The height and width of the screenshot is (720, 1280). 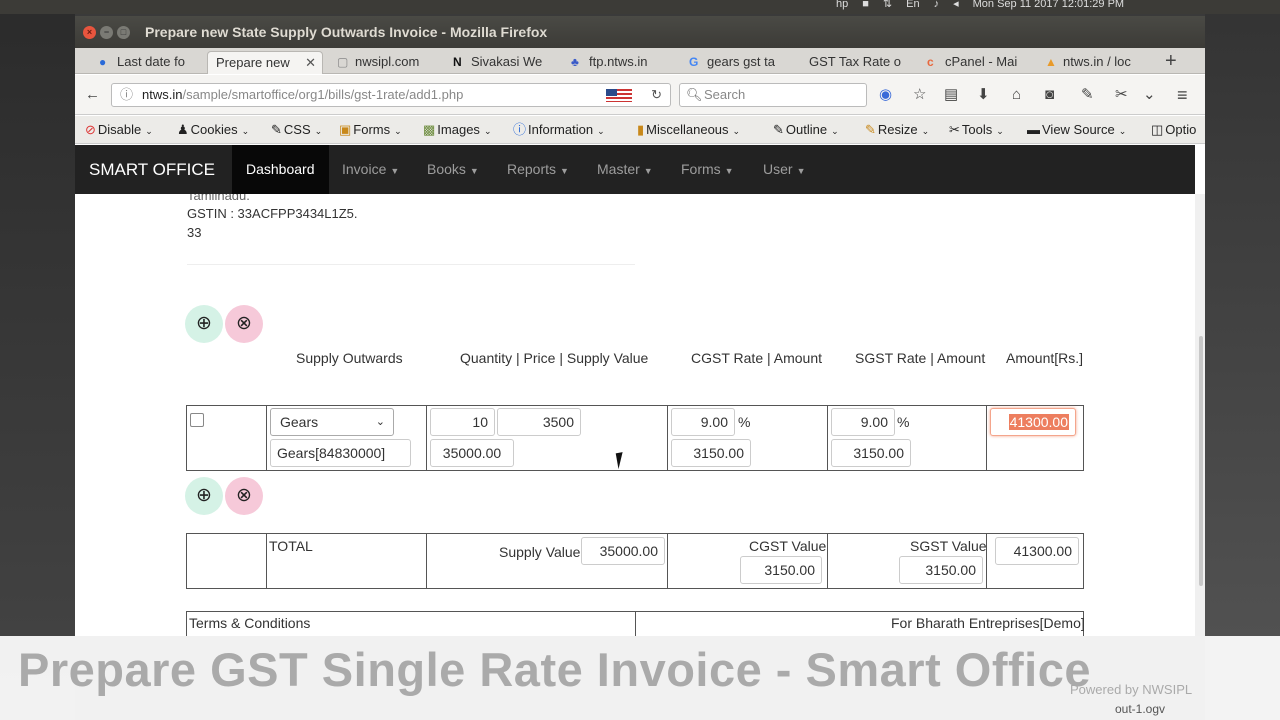 What do you see at coordinates (1038, 422) in the screenshot?
I see `amount-value: 41300.00` at bounding box center [1038, 422].